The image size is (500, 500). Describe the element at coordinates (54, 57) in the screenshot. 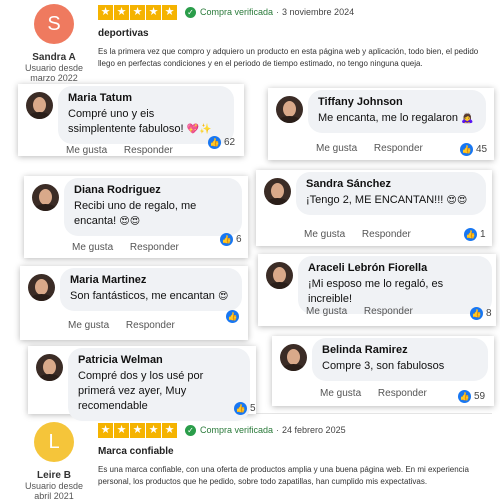

I see `reviewer-name: Sandra A` at that location.